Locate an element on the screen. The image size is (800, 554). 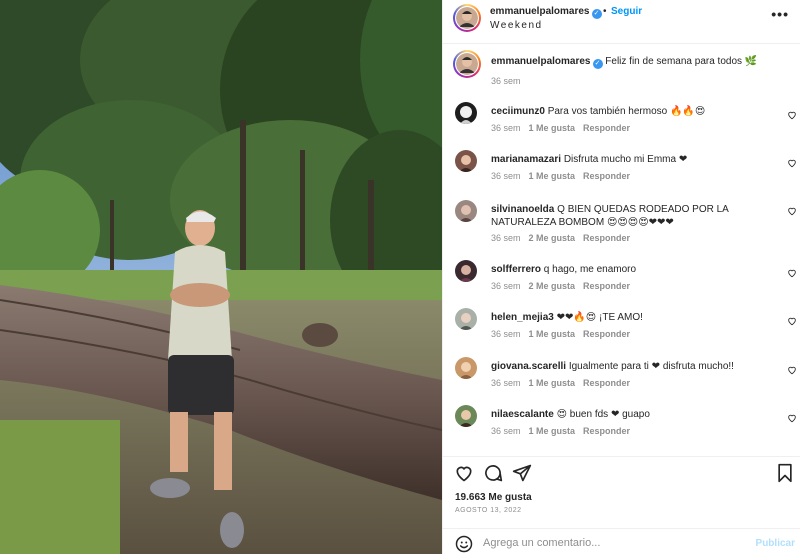
post-location: Weekend is located at coordinates (516, 25).